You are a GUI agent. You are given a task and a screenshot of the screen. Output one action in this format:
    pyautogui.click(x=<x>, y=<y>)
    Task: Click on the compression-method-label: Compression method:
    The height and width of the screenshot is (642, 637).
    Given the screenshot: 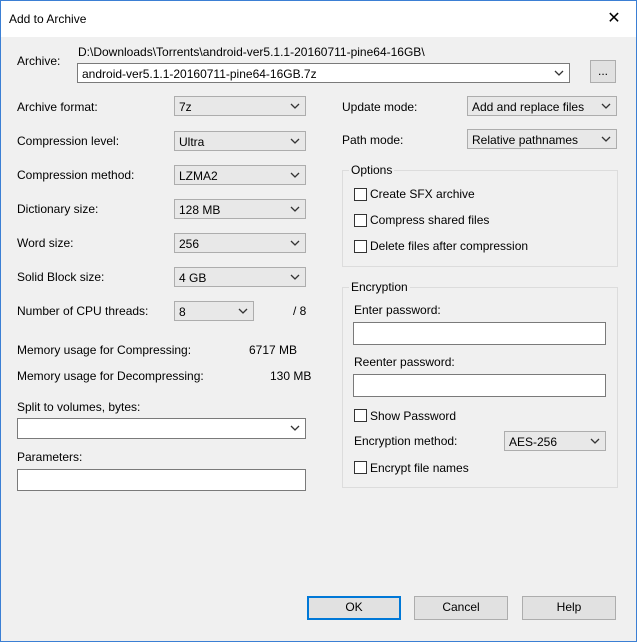 What is the action you would take?
    pyautogui.click(x=76, y=175)
    